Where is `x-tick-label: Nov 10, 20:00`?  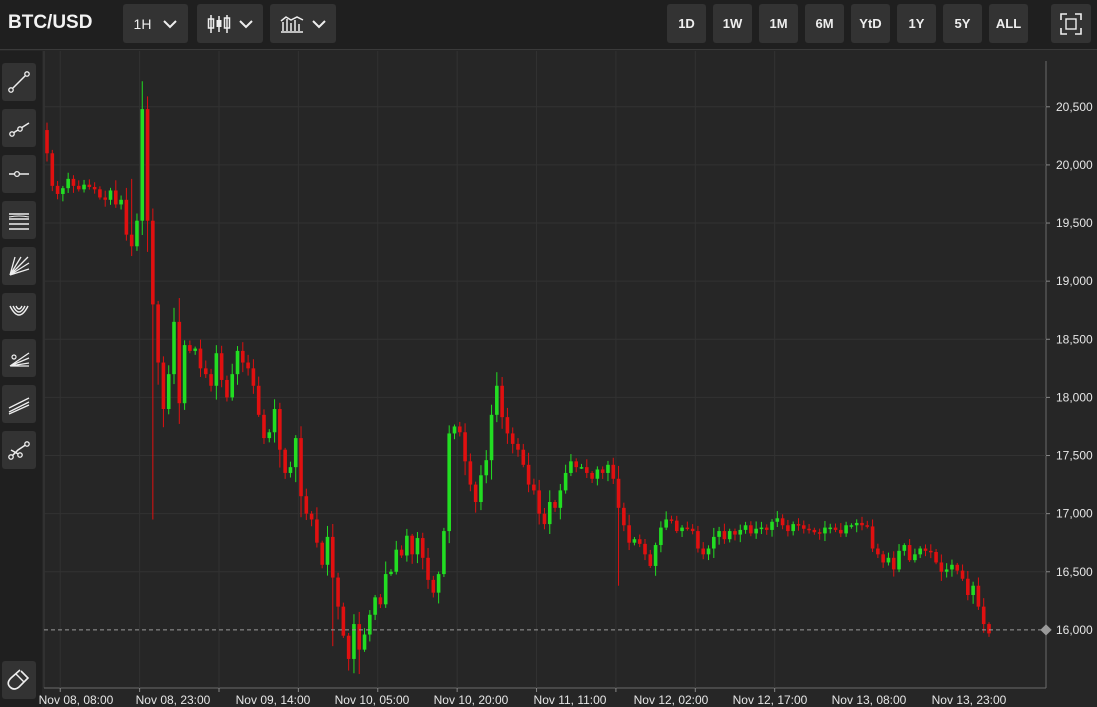 x-tick-label: Nov 10, 20:00 is located at coordinates (471, 700).